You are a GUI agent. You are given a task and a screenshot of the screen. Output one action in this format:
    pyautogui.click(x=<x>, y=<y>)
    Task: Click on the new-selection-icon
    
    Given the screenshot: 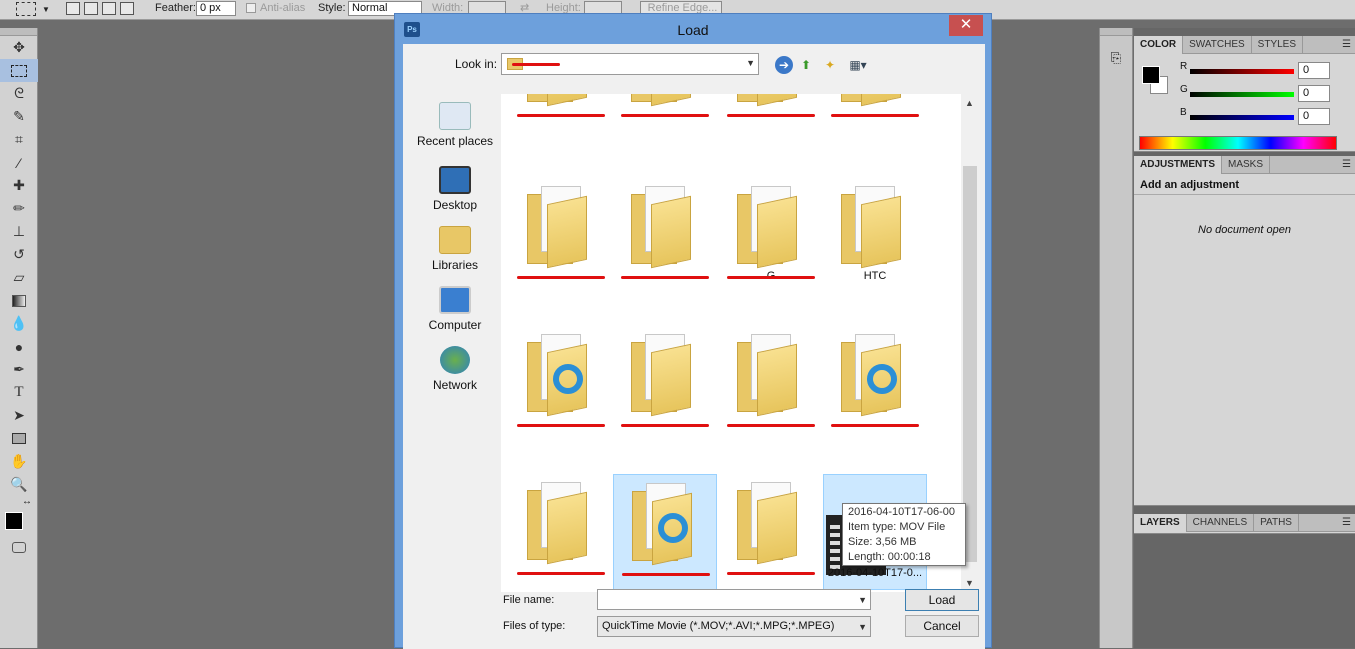 What is the action you would take?
    pyautogui.click(x=73, y=8)
    